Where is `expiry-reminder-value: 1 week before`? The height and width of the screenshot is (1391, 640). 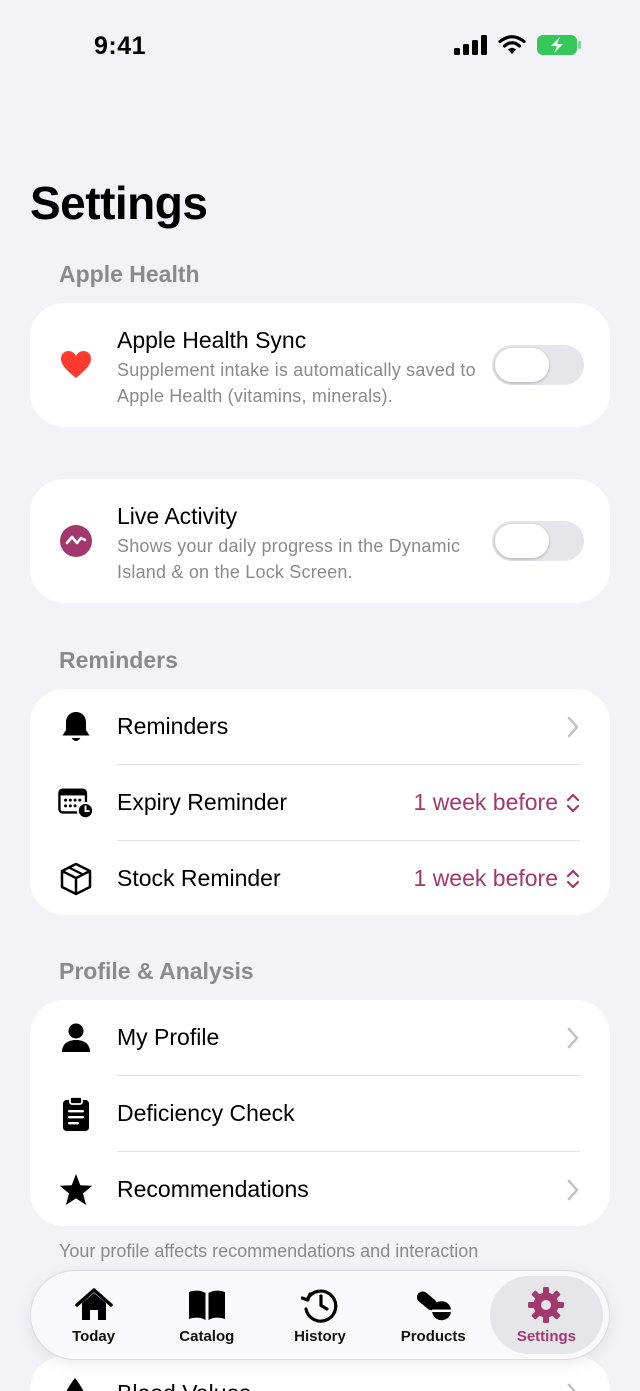
expiry-reminder-value: 1 week before is located at coordinates (485, 802).